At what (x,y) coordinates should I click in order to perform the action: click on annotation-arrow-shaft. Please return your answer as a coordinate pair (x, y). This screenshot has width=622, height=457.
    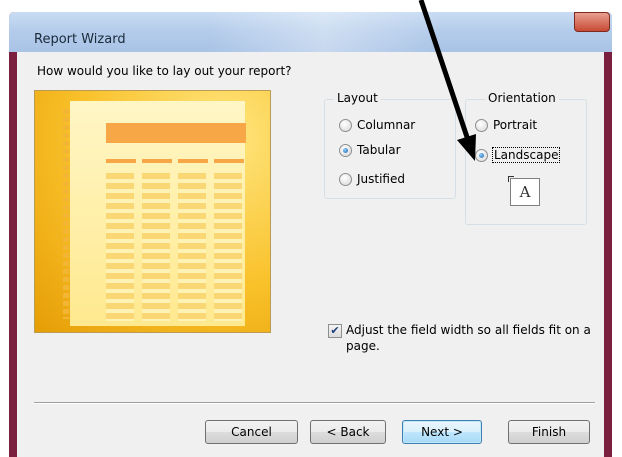
    Looking at the image, I should click on (445, 72).